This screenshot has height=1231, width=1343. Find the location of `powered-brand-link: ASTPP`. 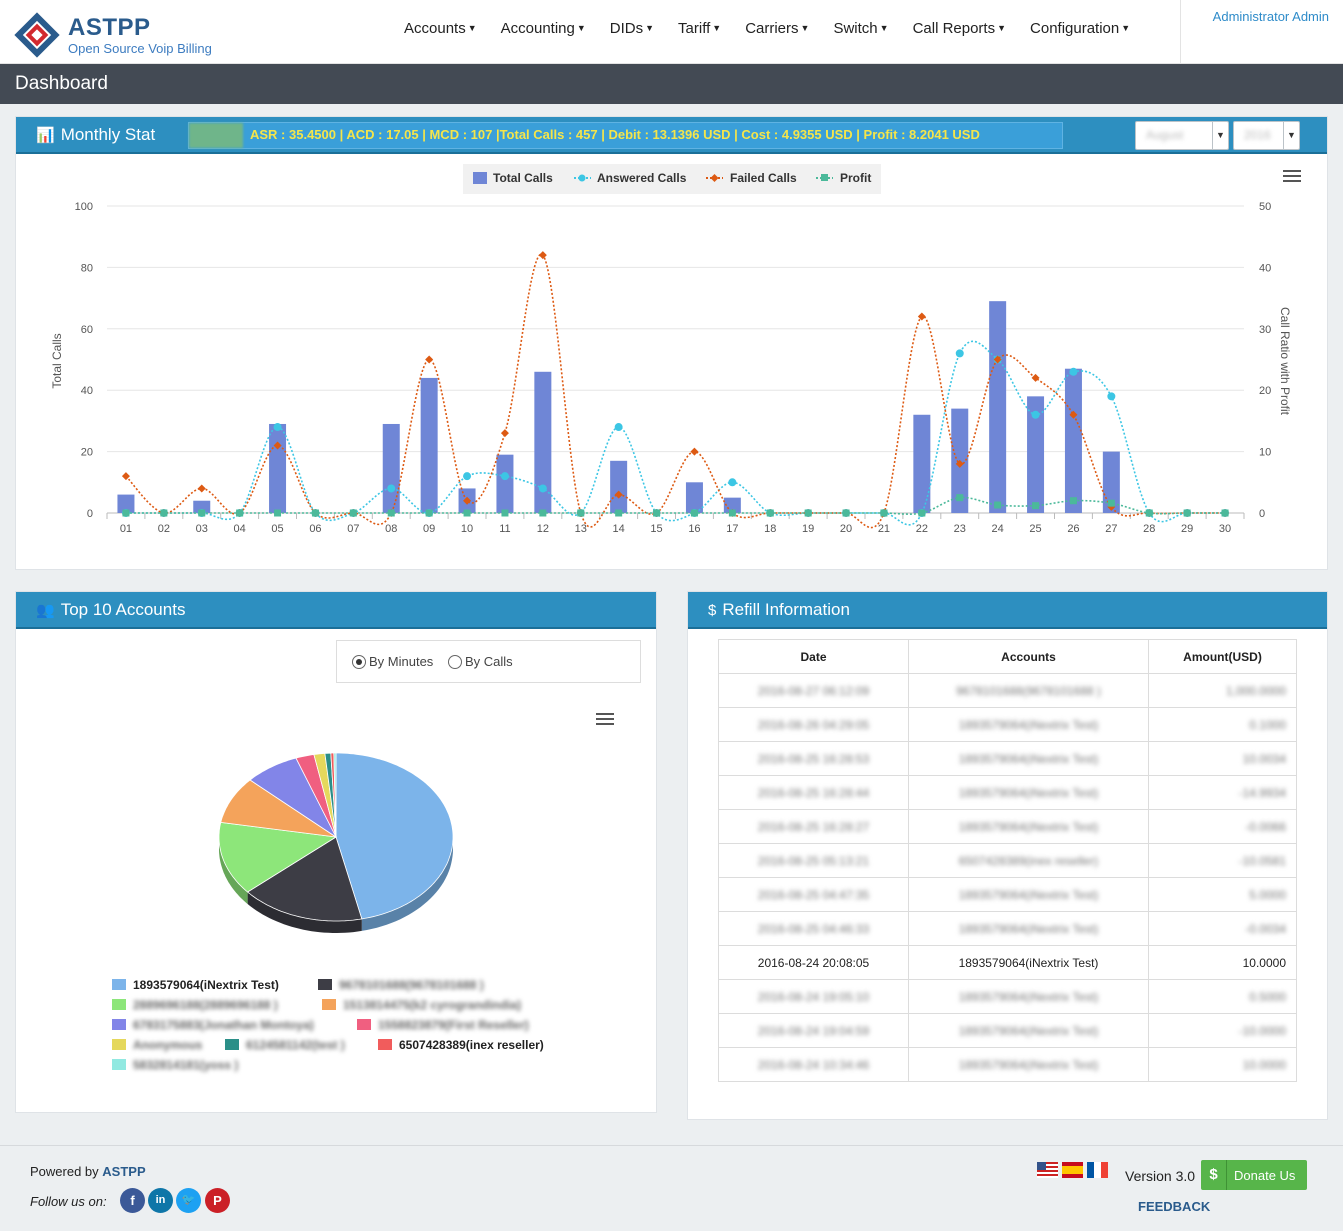

powered-brand-link: ASTPP is located at coordinates (123, 1171).